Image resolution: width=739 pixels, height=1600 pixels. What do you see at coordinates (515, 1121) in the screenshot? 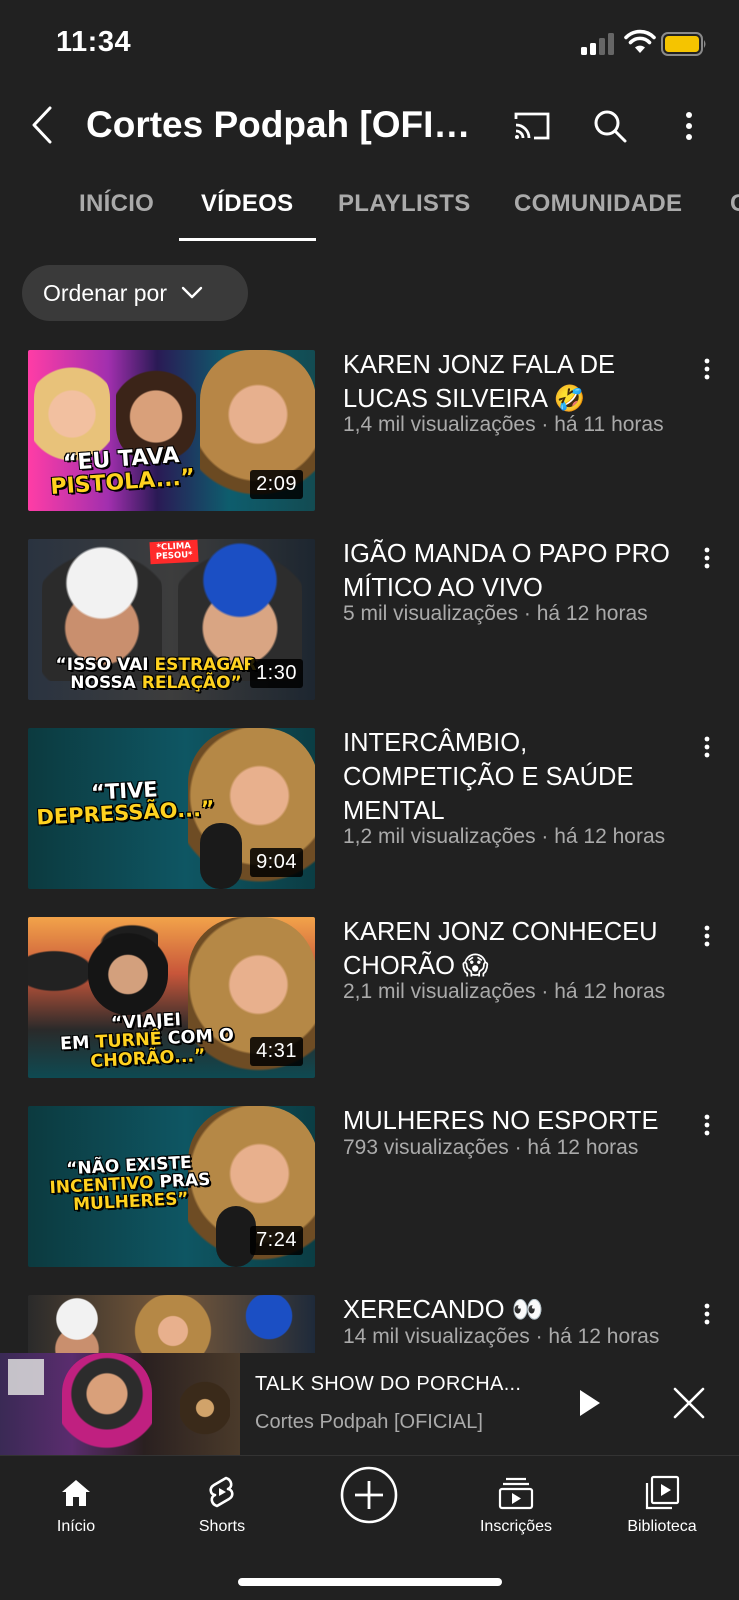
I see `video-title: MULHERES NO ESPORTE` at bounding box center [515, 1121].